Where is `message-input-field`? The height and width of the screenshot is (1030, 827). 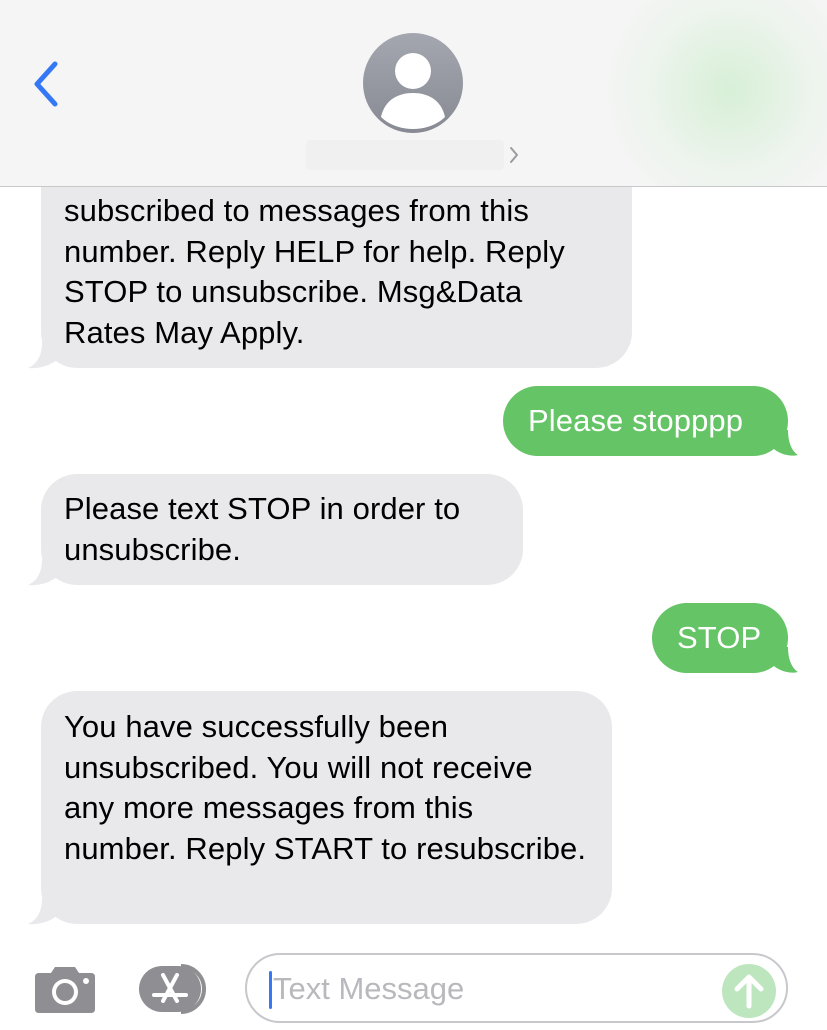
message-input-field is located at coordinates (516, 988).